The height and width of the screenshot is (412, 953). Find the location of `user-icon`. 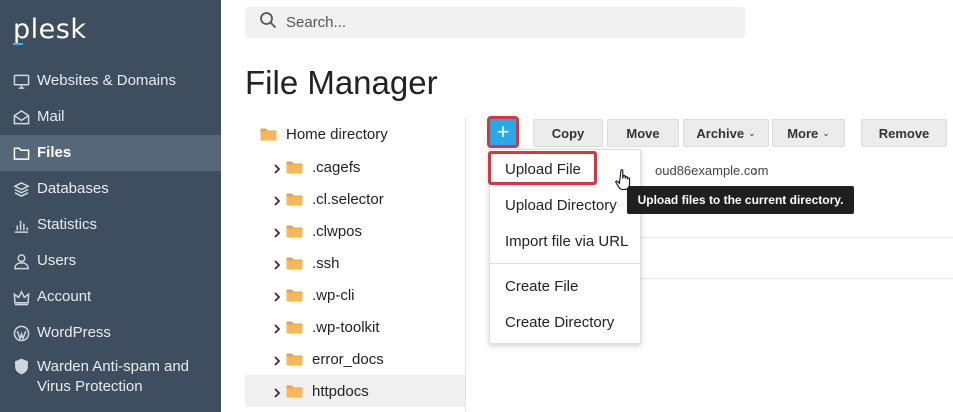

user-icon is located at coordinates (21, 261).